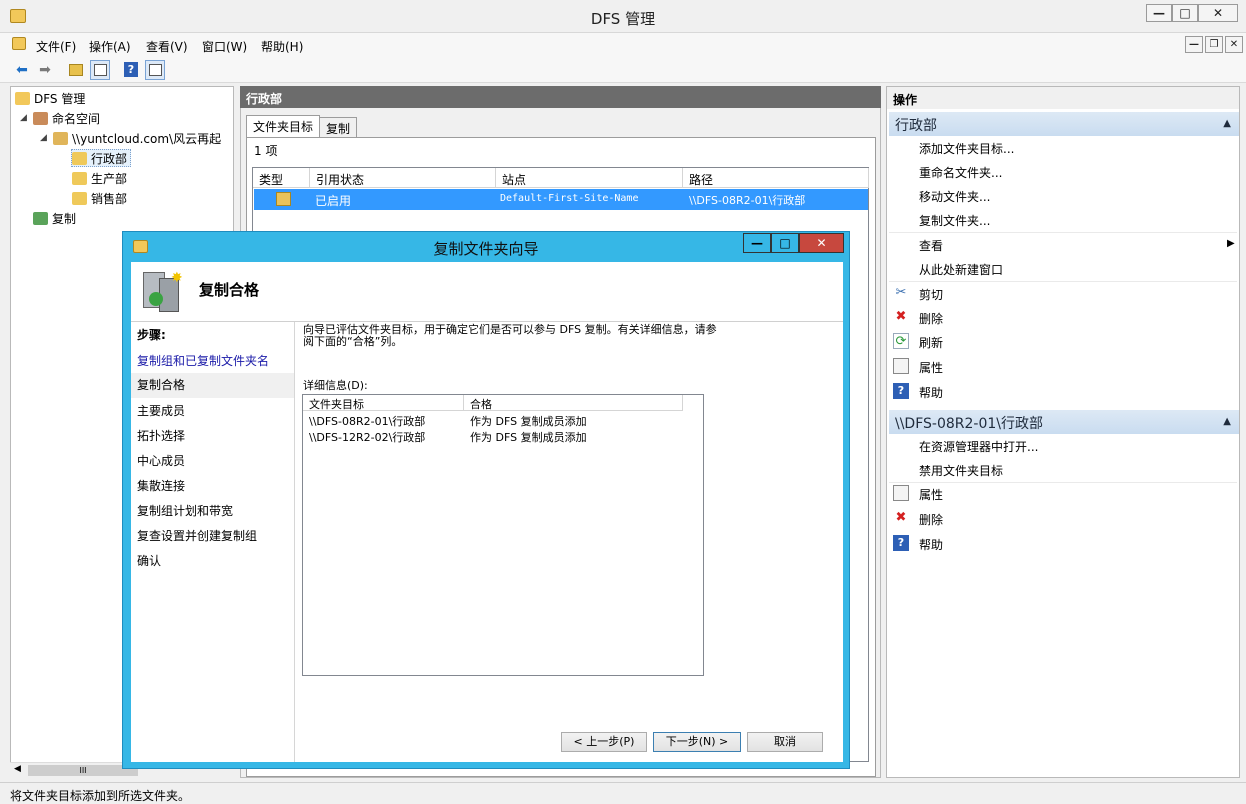 Image resolution: width=1246 pixels, height=804 pixels. I want to click on action-target-properties: 属性, so click(931, 494).